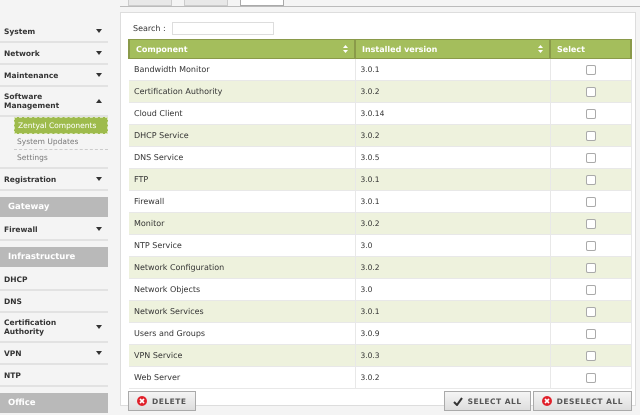 Image resolution: width=640 pixels, height=415 pixels. I want to click on table-cell: Network Configuration, so click(242, 267).